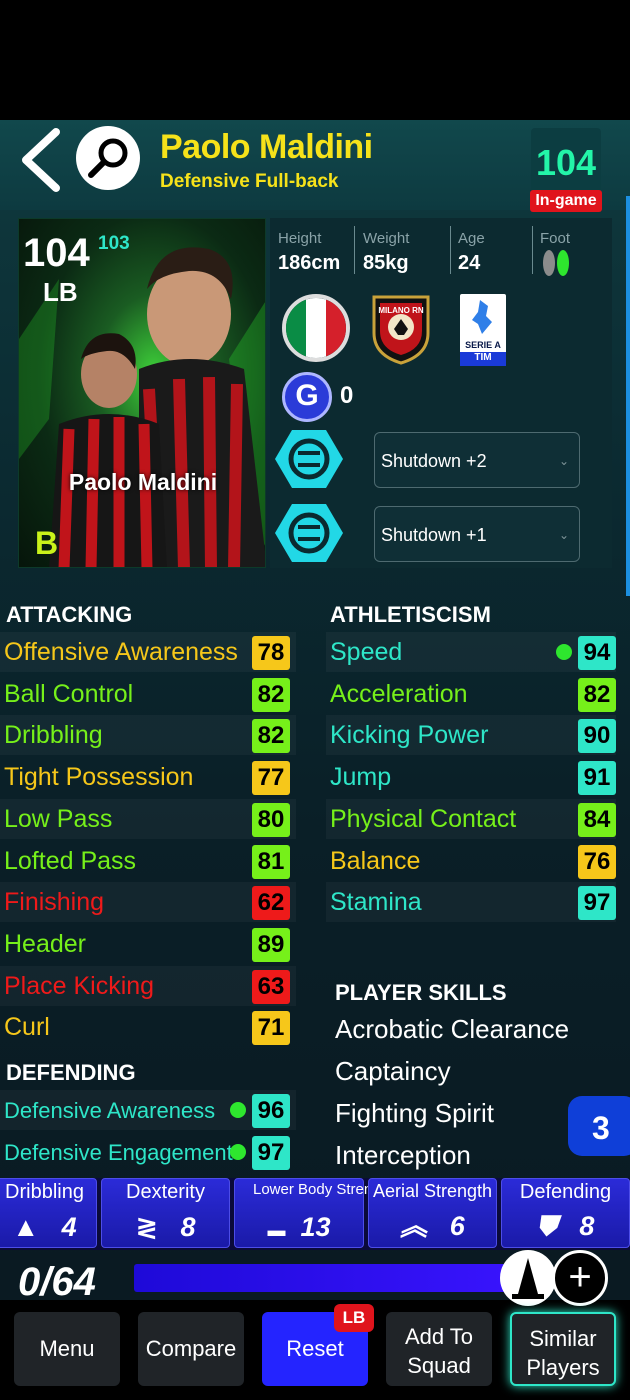  What do you see at coordinates (439, 1365) in the screenshot?
I see `button-label-line: Squad` at bounding box center [439, 1365].